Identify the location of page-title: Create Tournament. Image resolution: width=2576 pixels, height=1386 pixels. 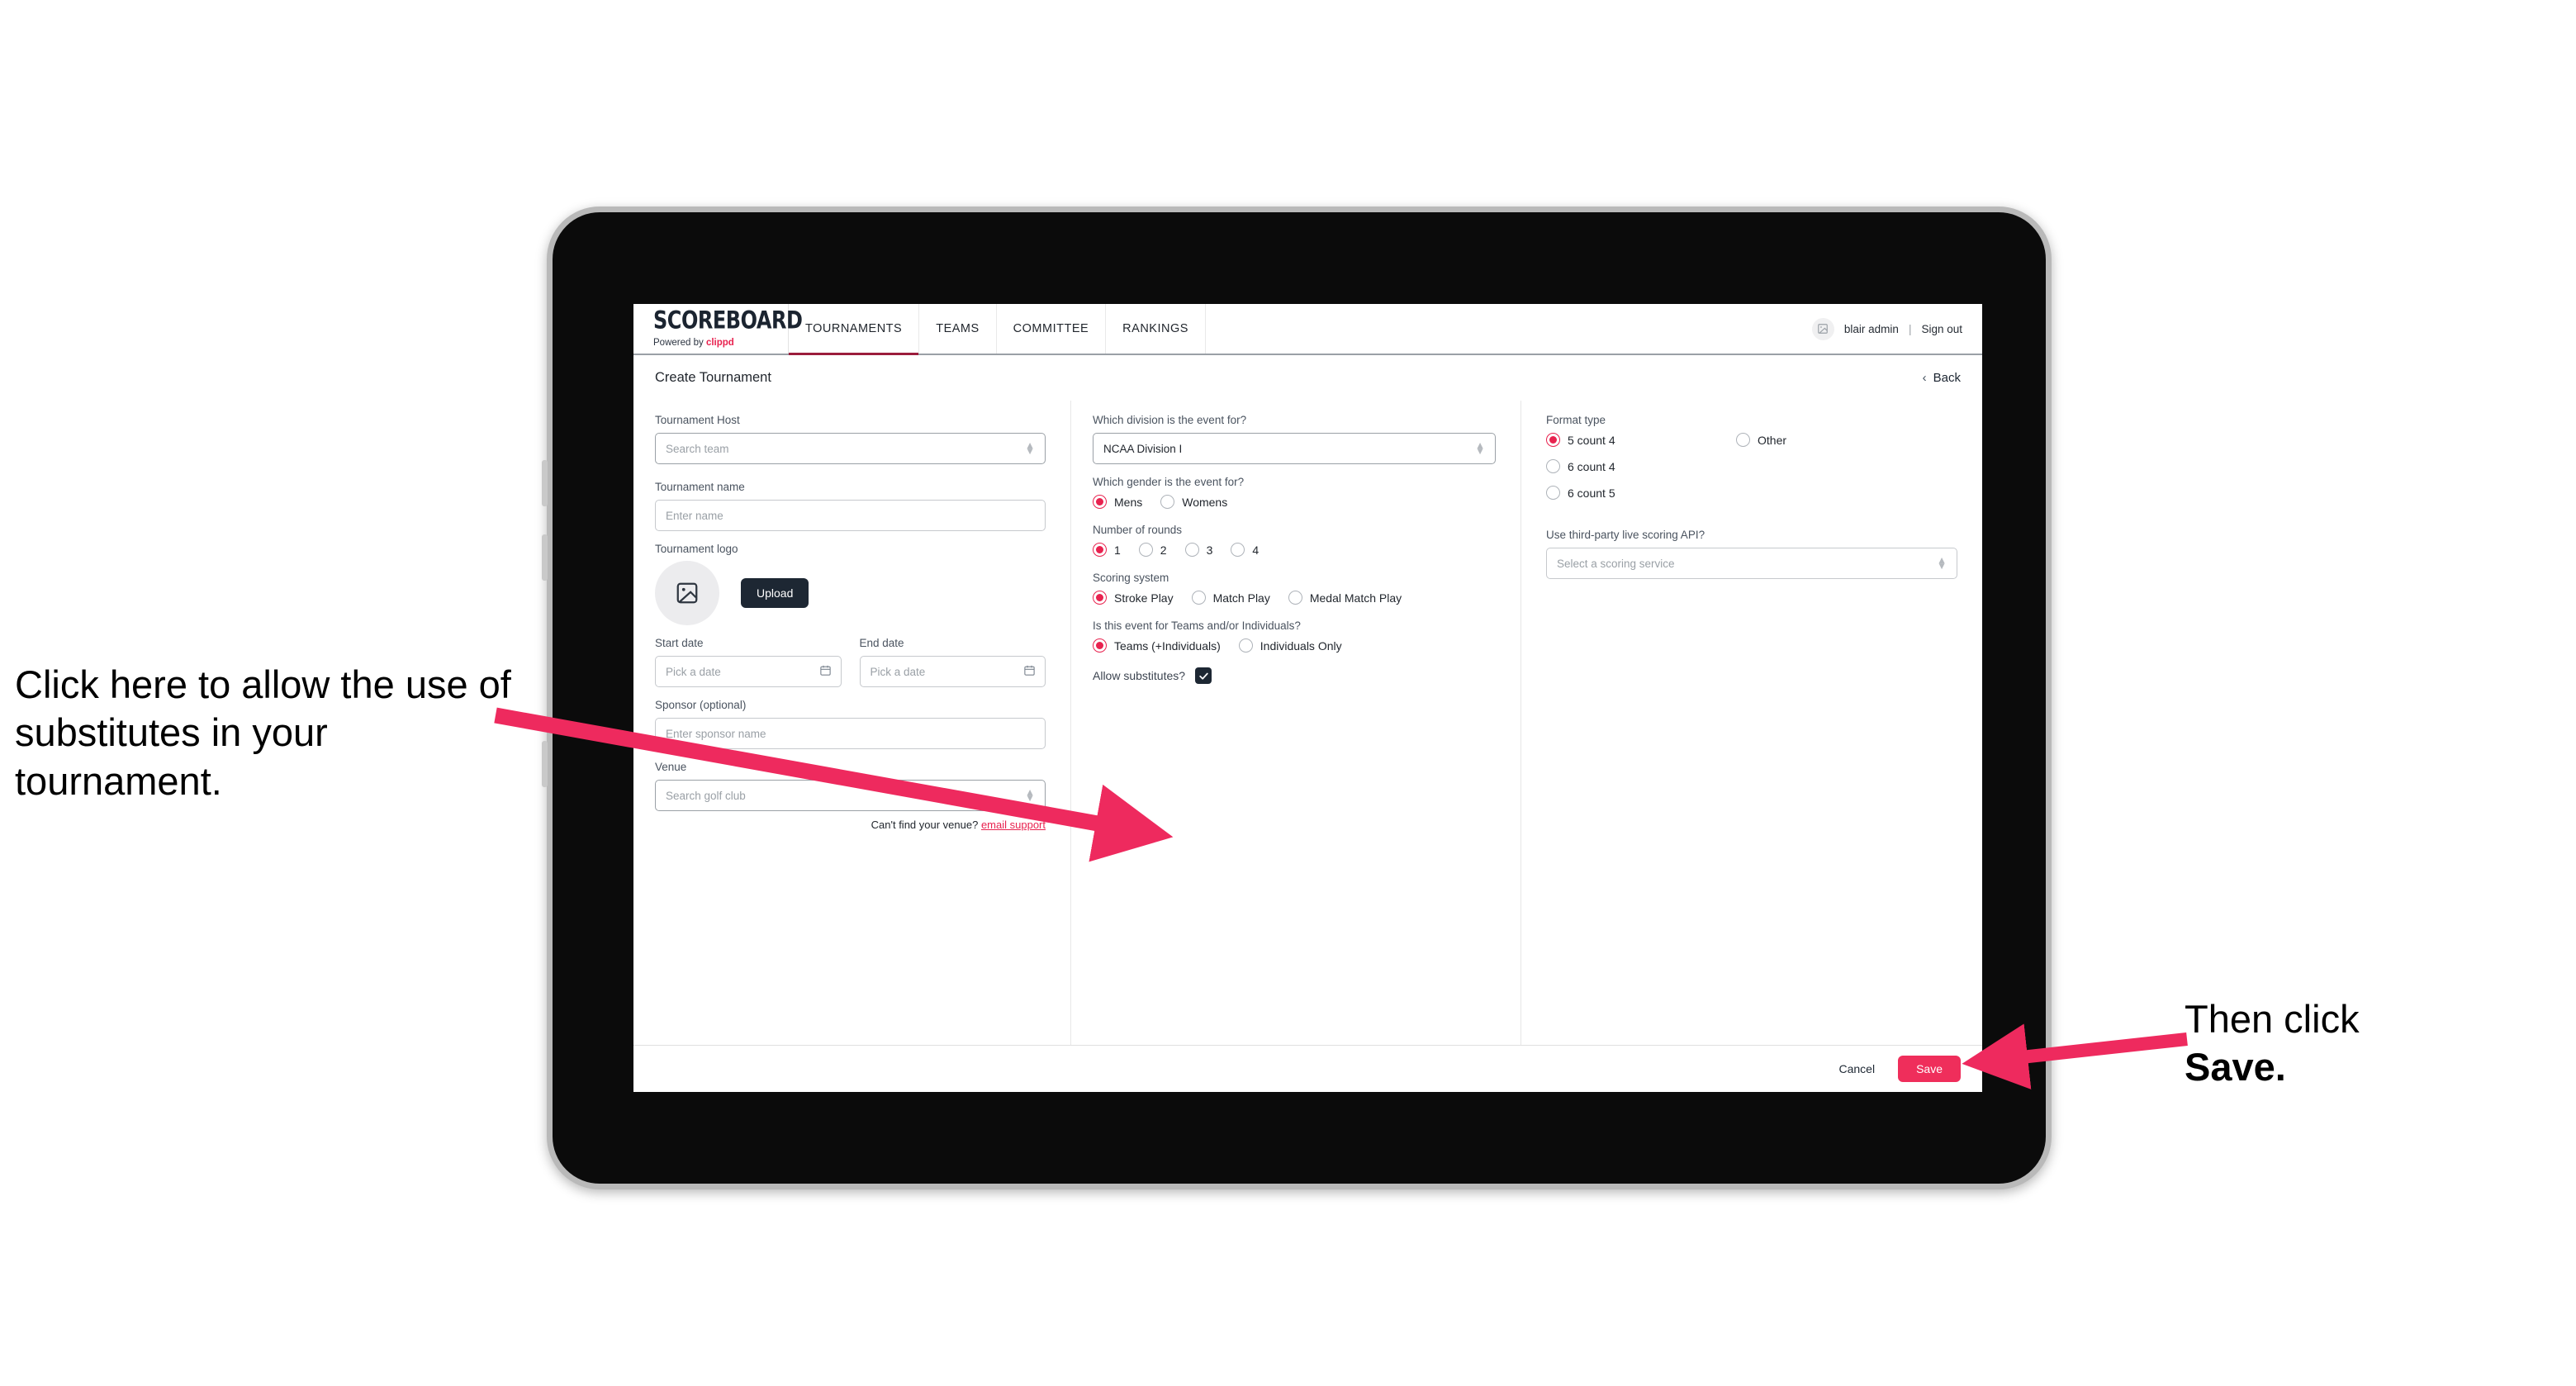
(713, 377).